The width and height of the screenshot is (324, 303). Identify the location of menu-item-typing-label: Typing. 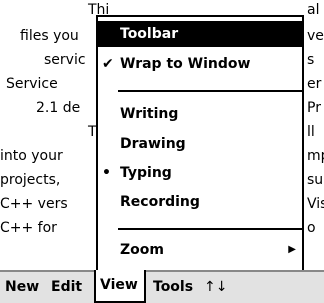
(146, 173).